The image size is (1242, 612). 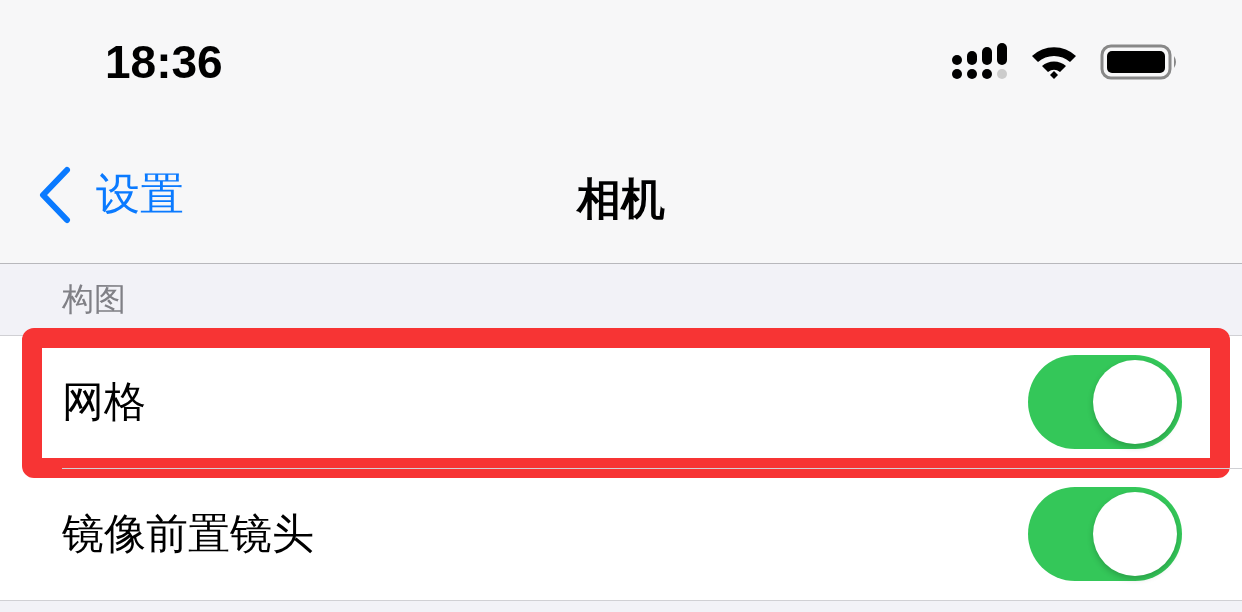 What do you see at coordinates (55, 194) in the screenshot?
I see `back-chevron-icon` at bounding box center [55, 194].